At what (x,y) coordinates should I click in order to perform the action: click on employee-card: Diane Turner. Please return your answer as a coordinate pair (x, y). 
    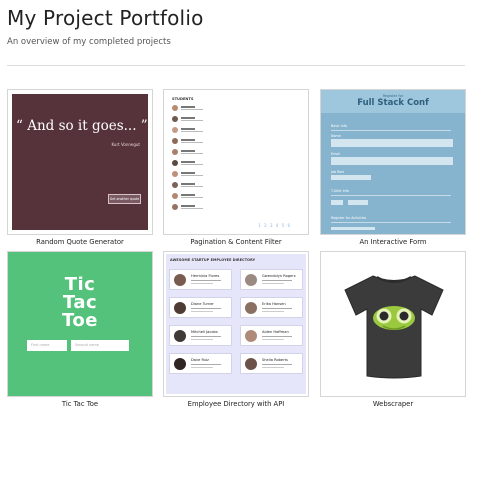
    Looking at the image, I should click on (200, 307).